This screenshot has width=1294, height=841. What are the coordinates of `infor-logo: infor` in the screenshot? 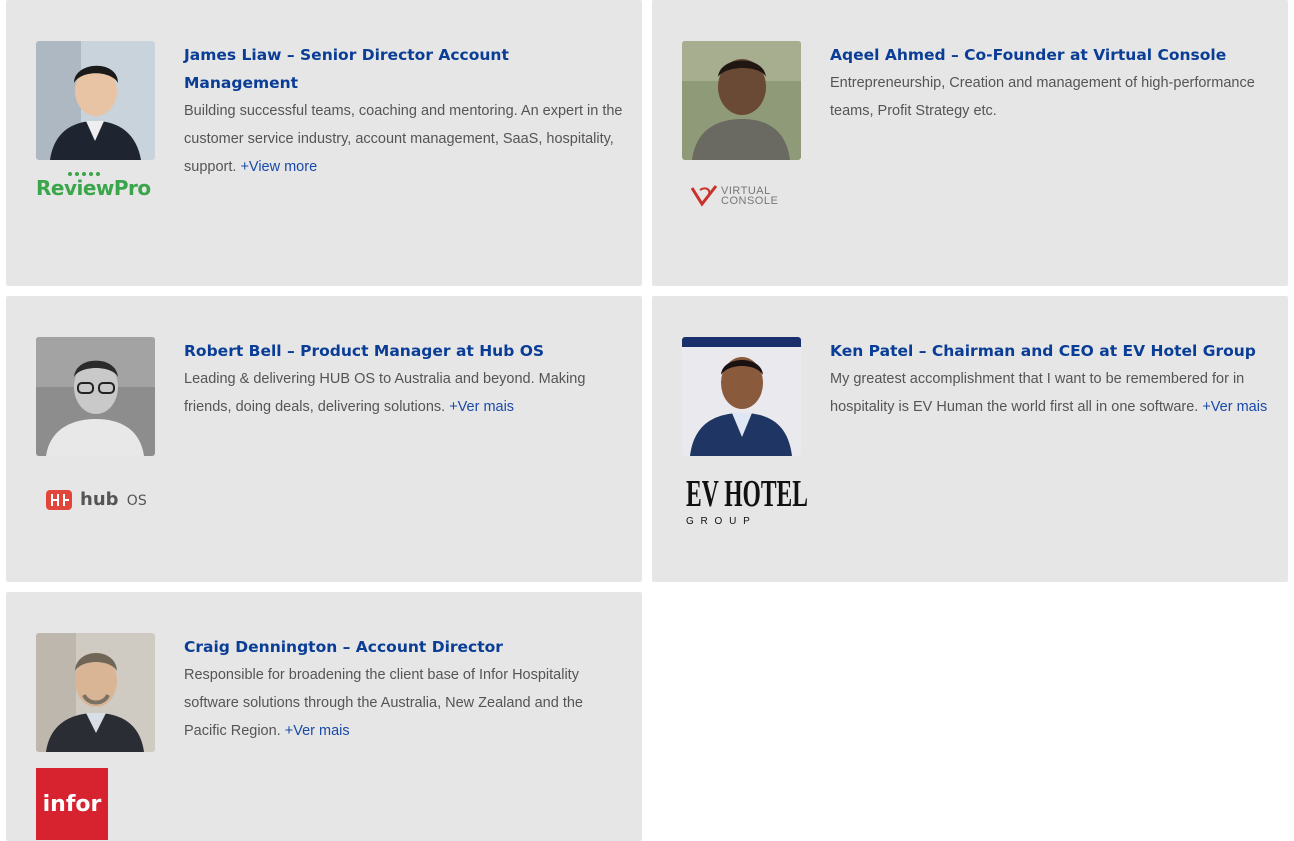 It's located at (72, 804).